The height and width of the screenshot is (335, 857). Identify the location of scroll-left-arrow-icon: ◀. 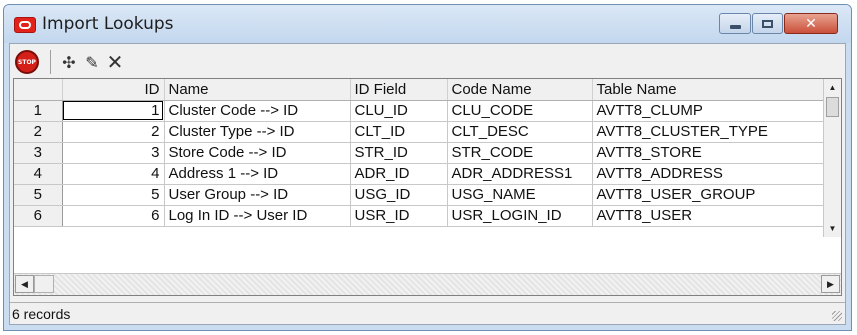
(24, 284).